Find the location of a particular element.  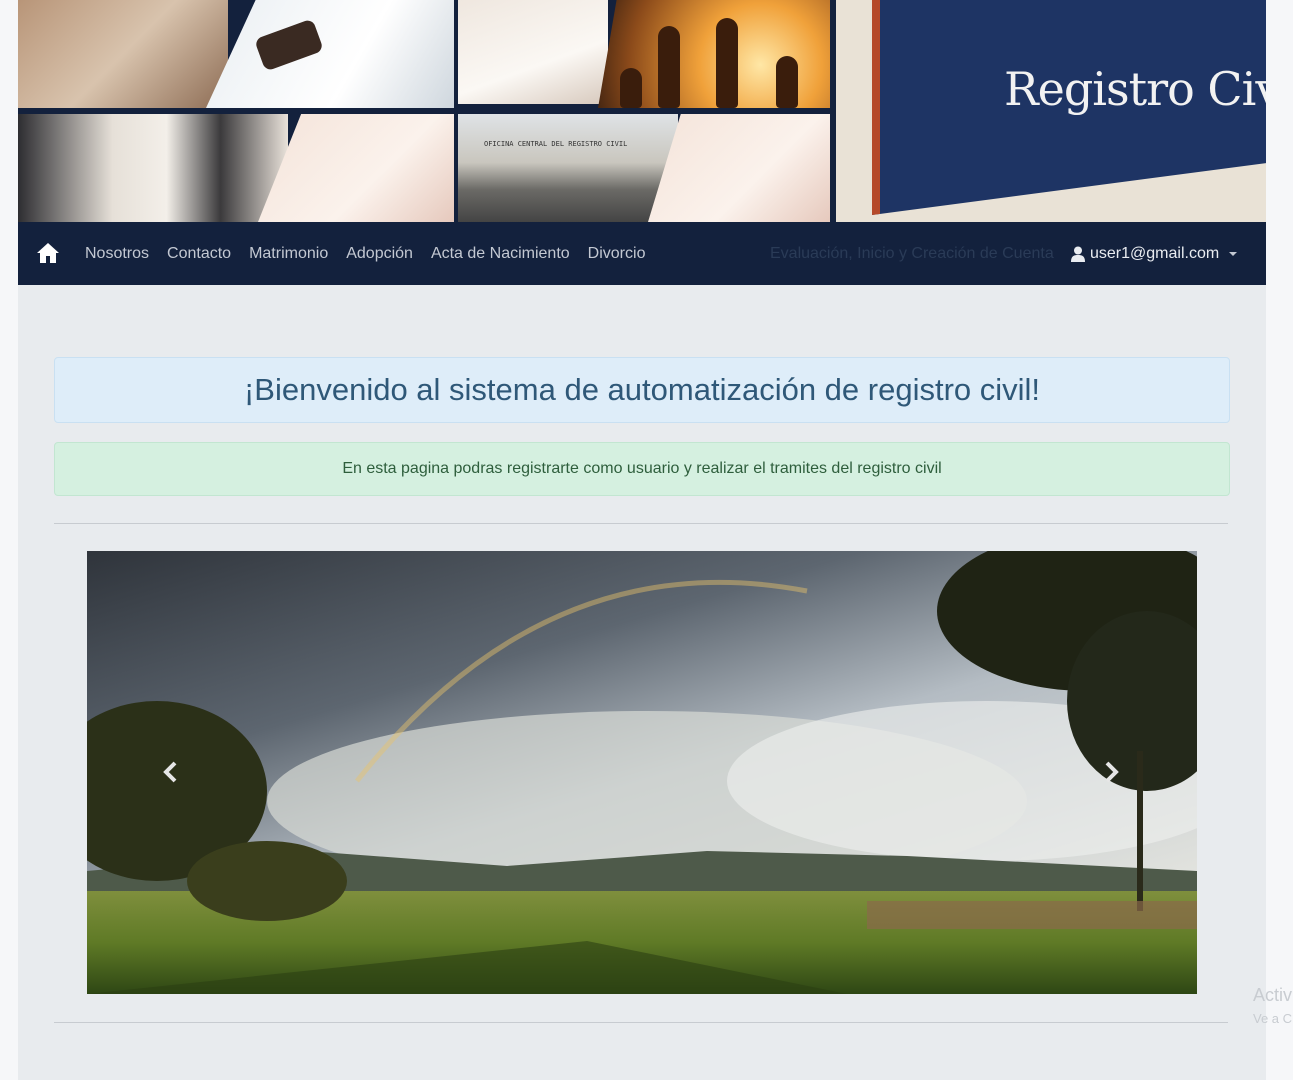

banner-photo-rings is located at coordinates (123, 54).